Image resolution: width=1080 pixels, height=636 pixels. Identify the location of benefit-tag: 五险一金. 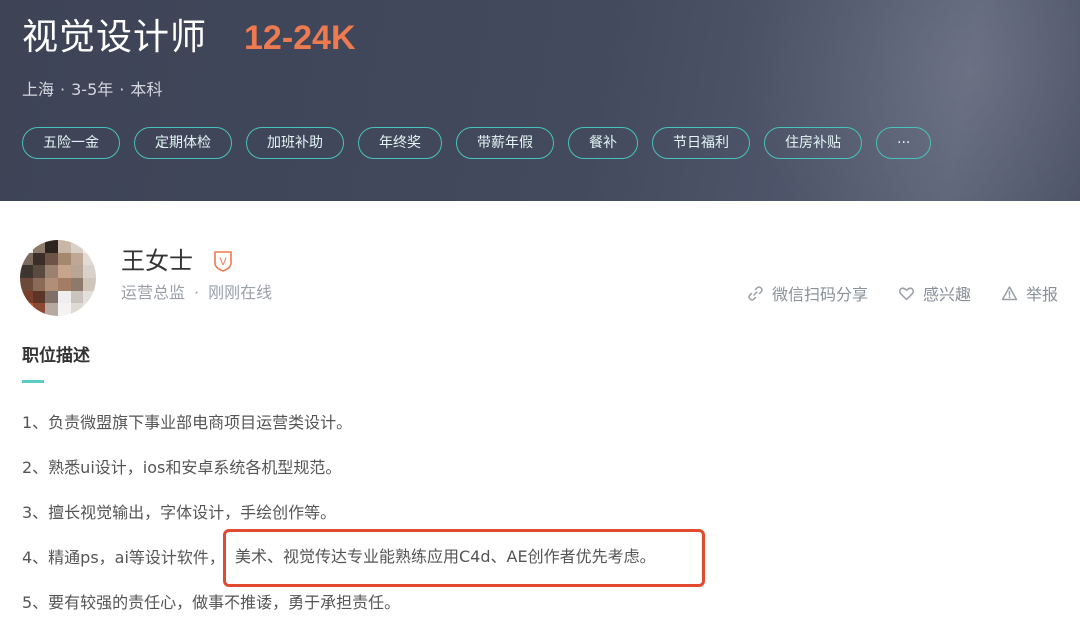
(71, 143).